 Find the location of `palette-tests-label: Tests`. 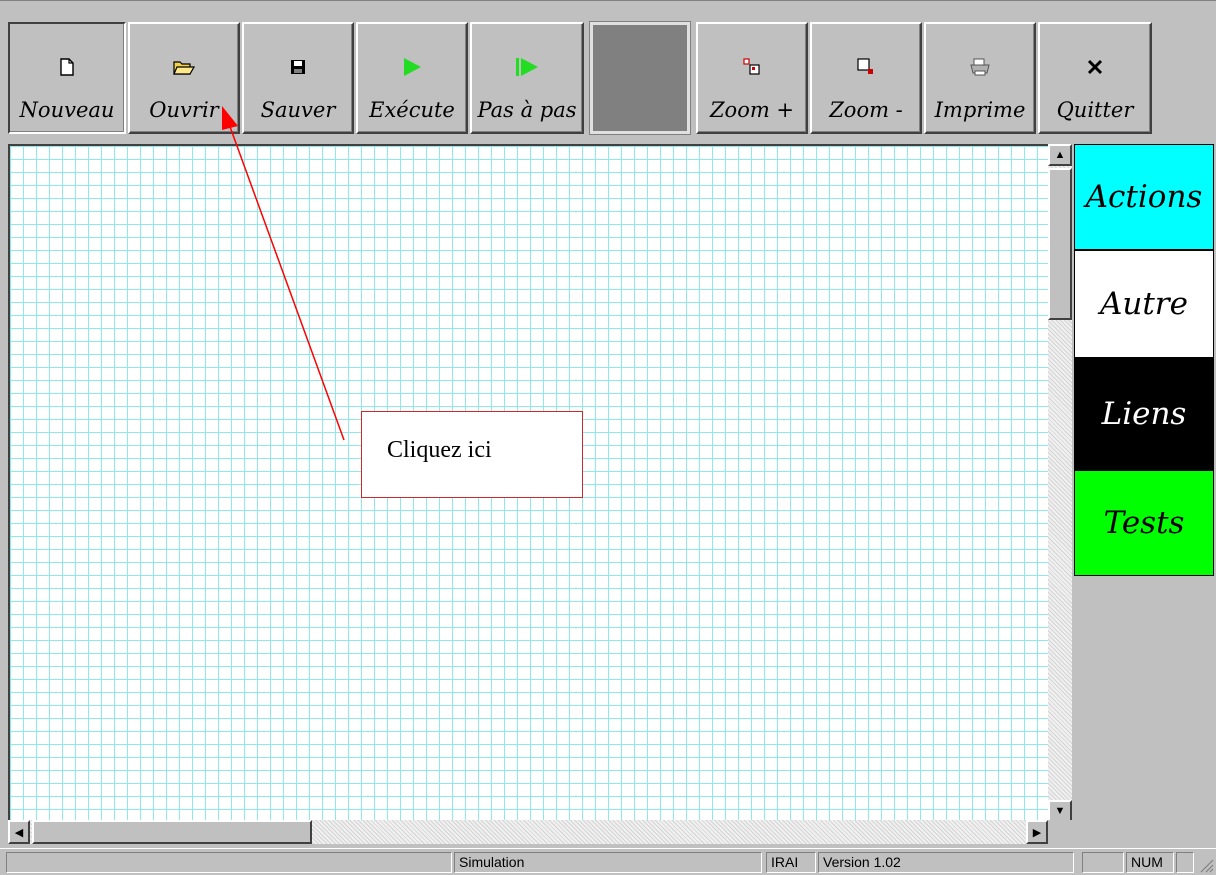

palette-tests-label: Tests is located at coordinates (1144, 523).